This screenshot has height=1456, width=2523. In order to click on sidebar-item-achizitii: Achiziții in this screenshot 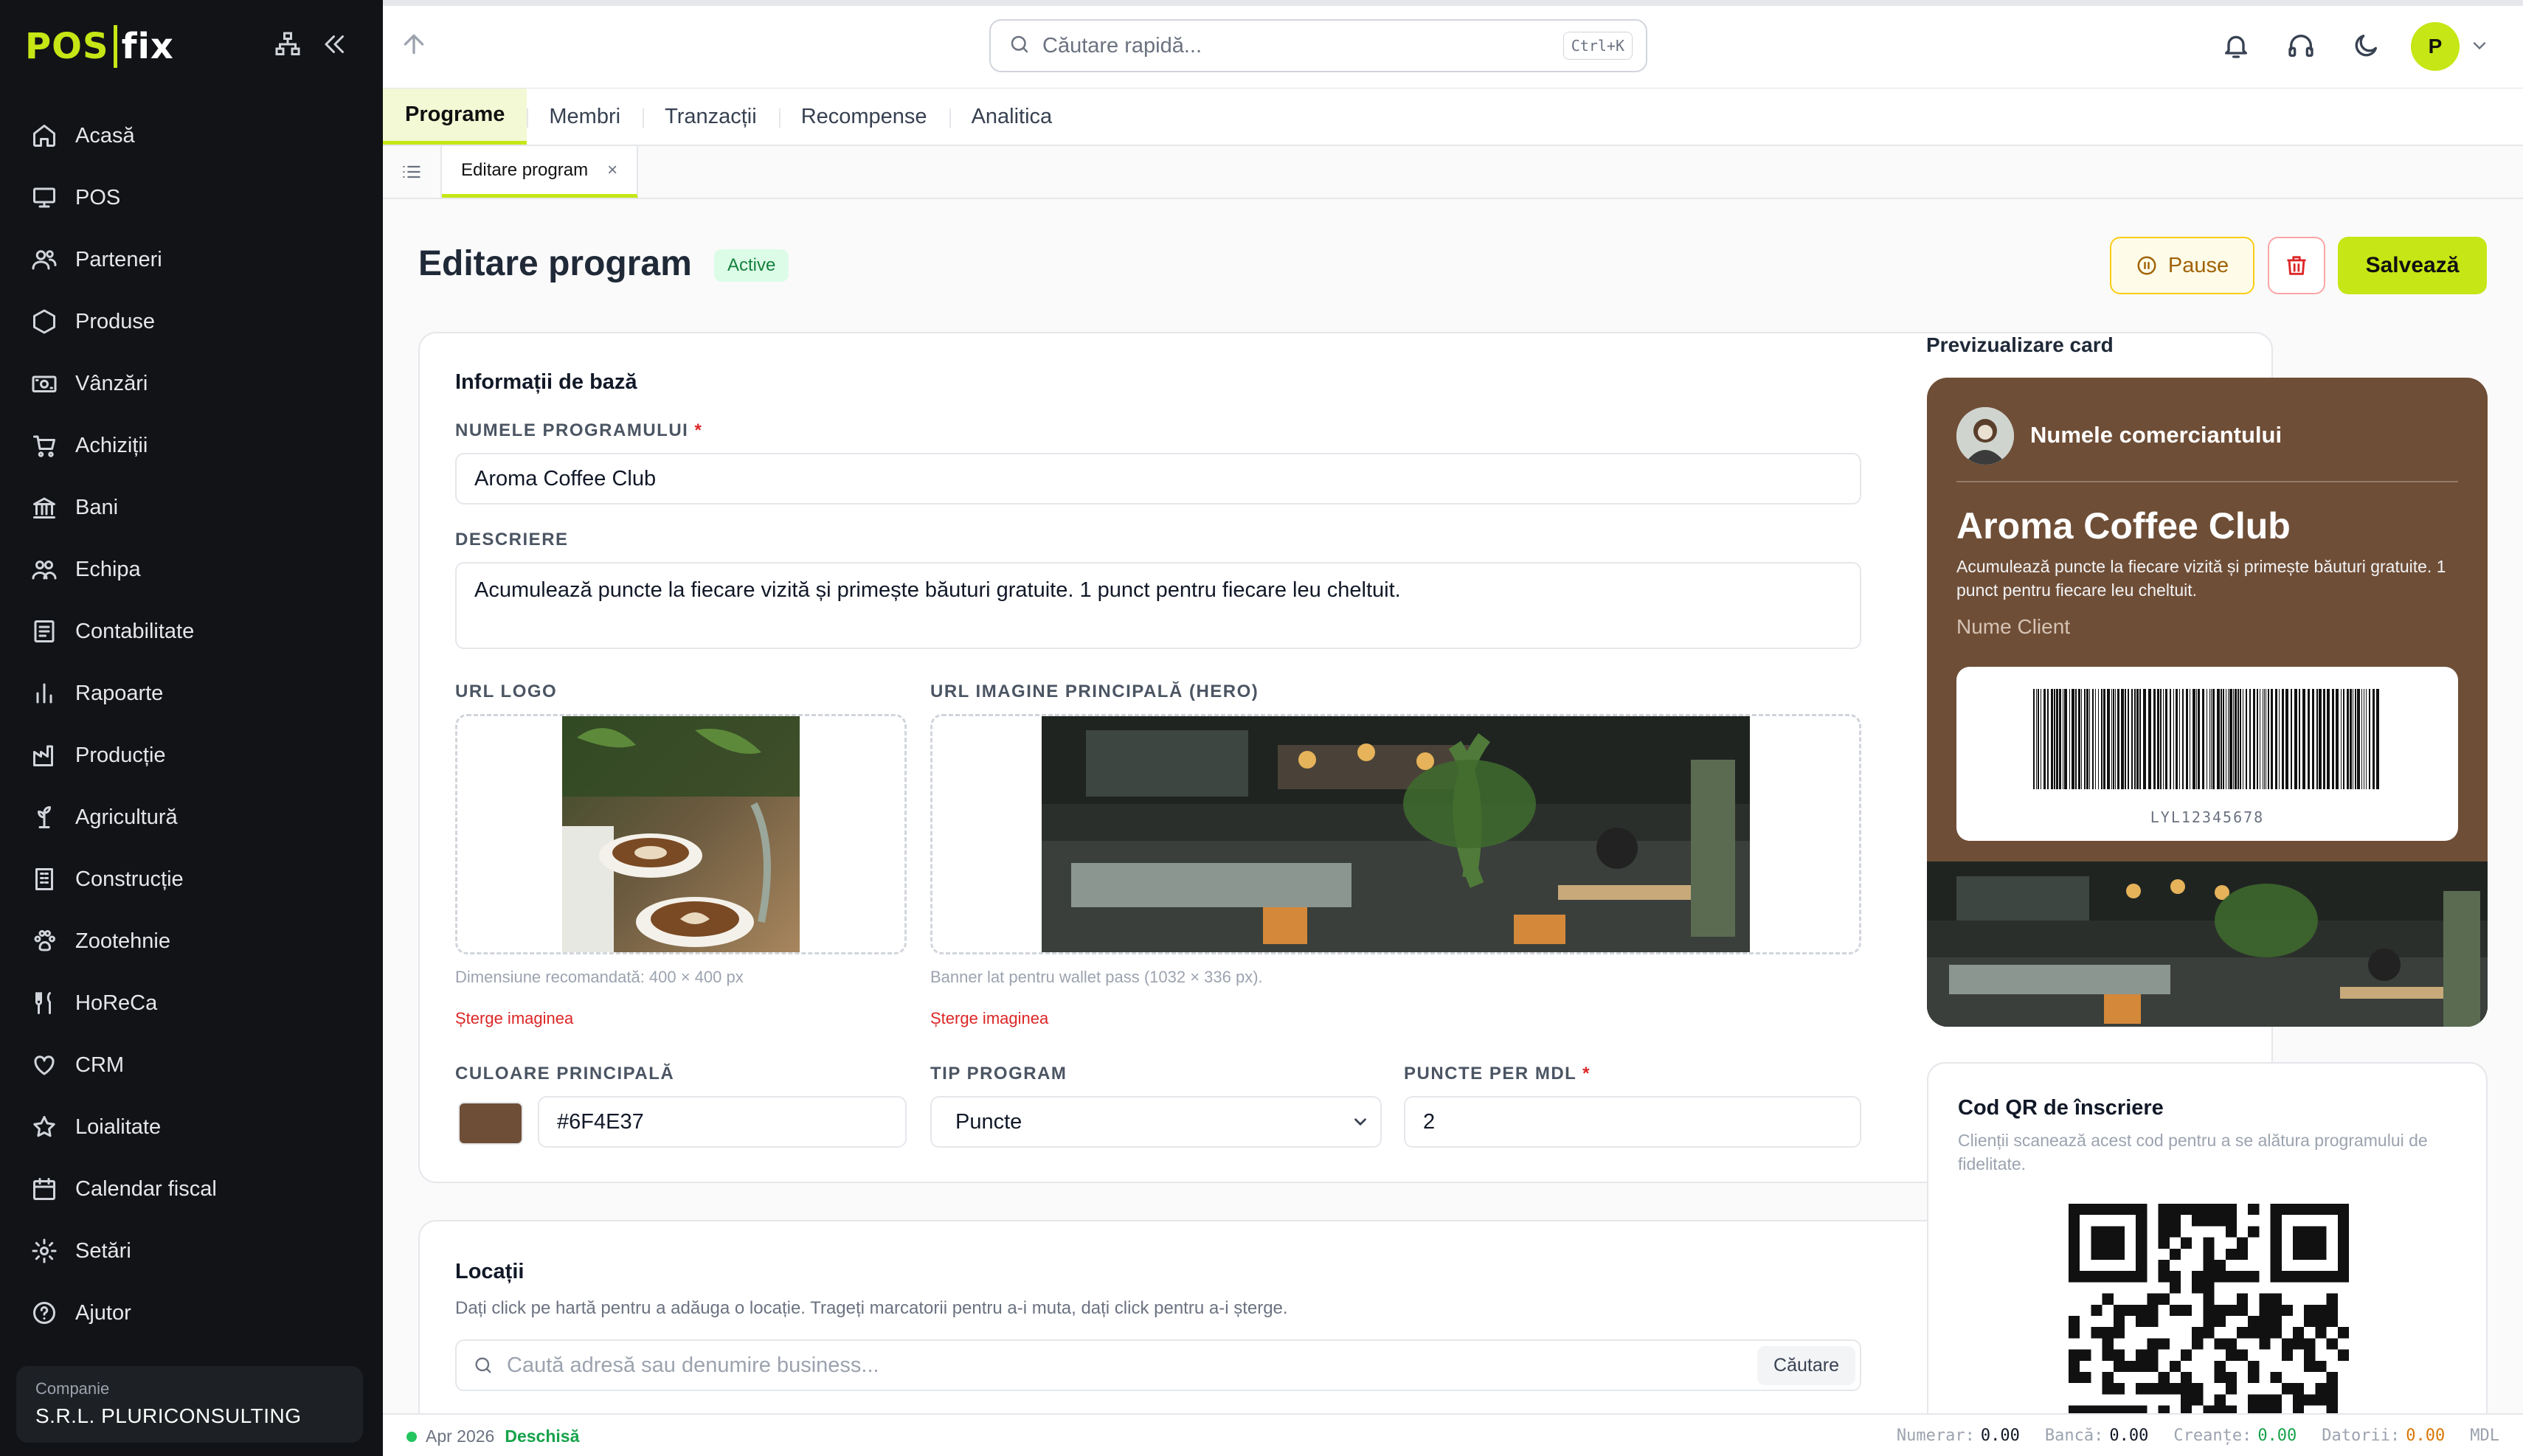, I will do `click(191, 445)`.